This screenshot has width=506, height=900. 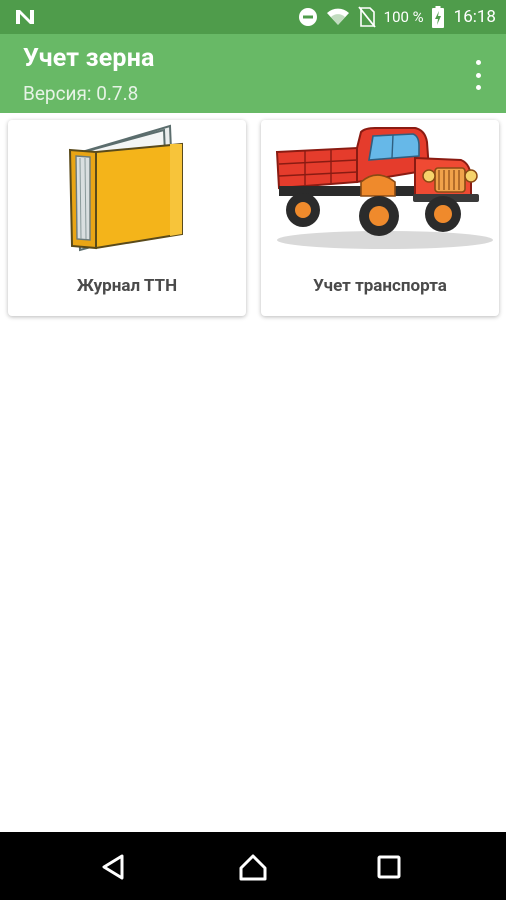 I want to click on card-label: Журнал ТТН, so click(x=127, y=286).